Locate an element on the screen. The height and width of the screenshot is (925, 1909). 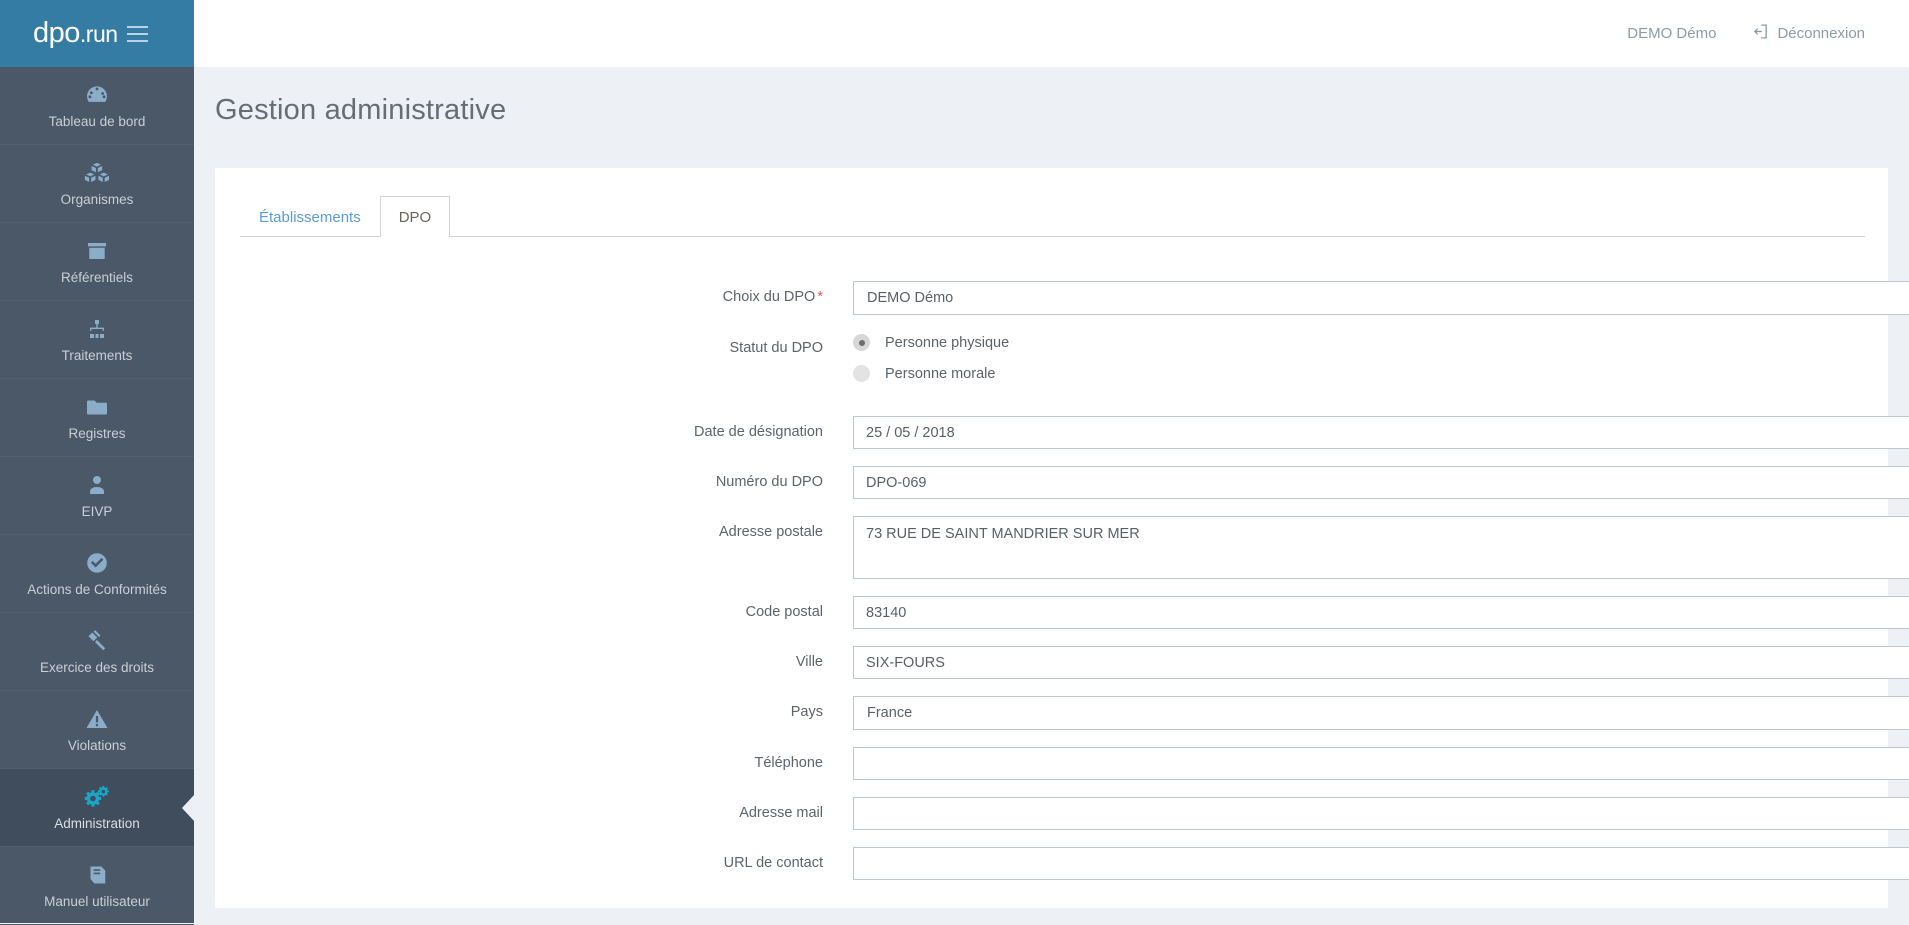
statut-dpo-radio-group: Personne physique Personne morale is located at coordinates (1381, 357).